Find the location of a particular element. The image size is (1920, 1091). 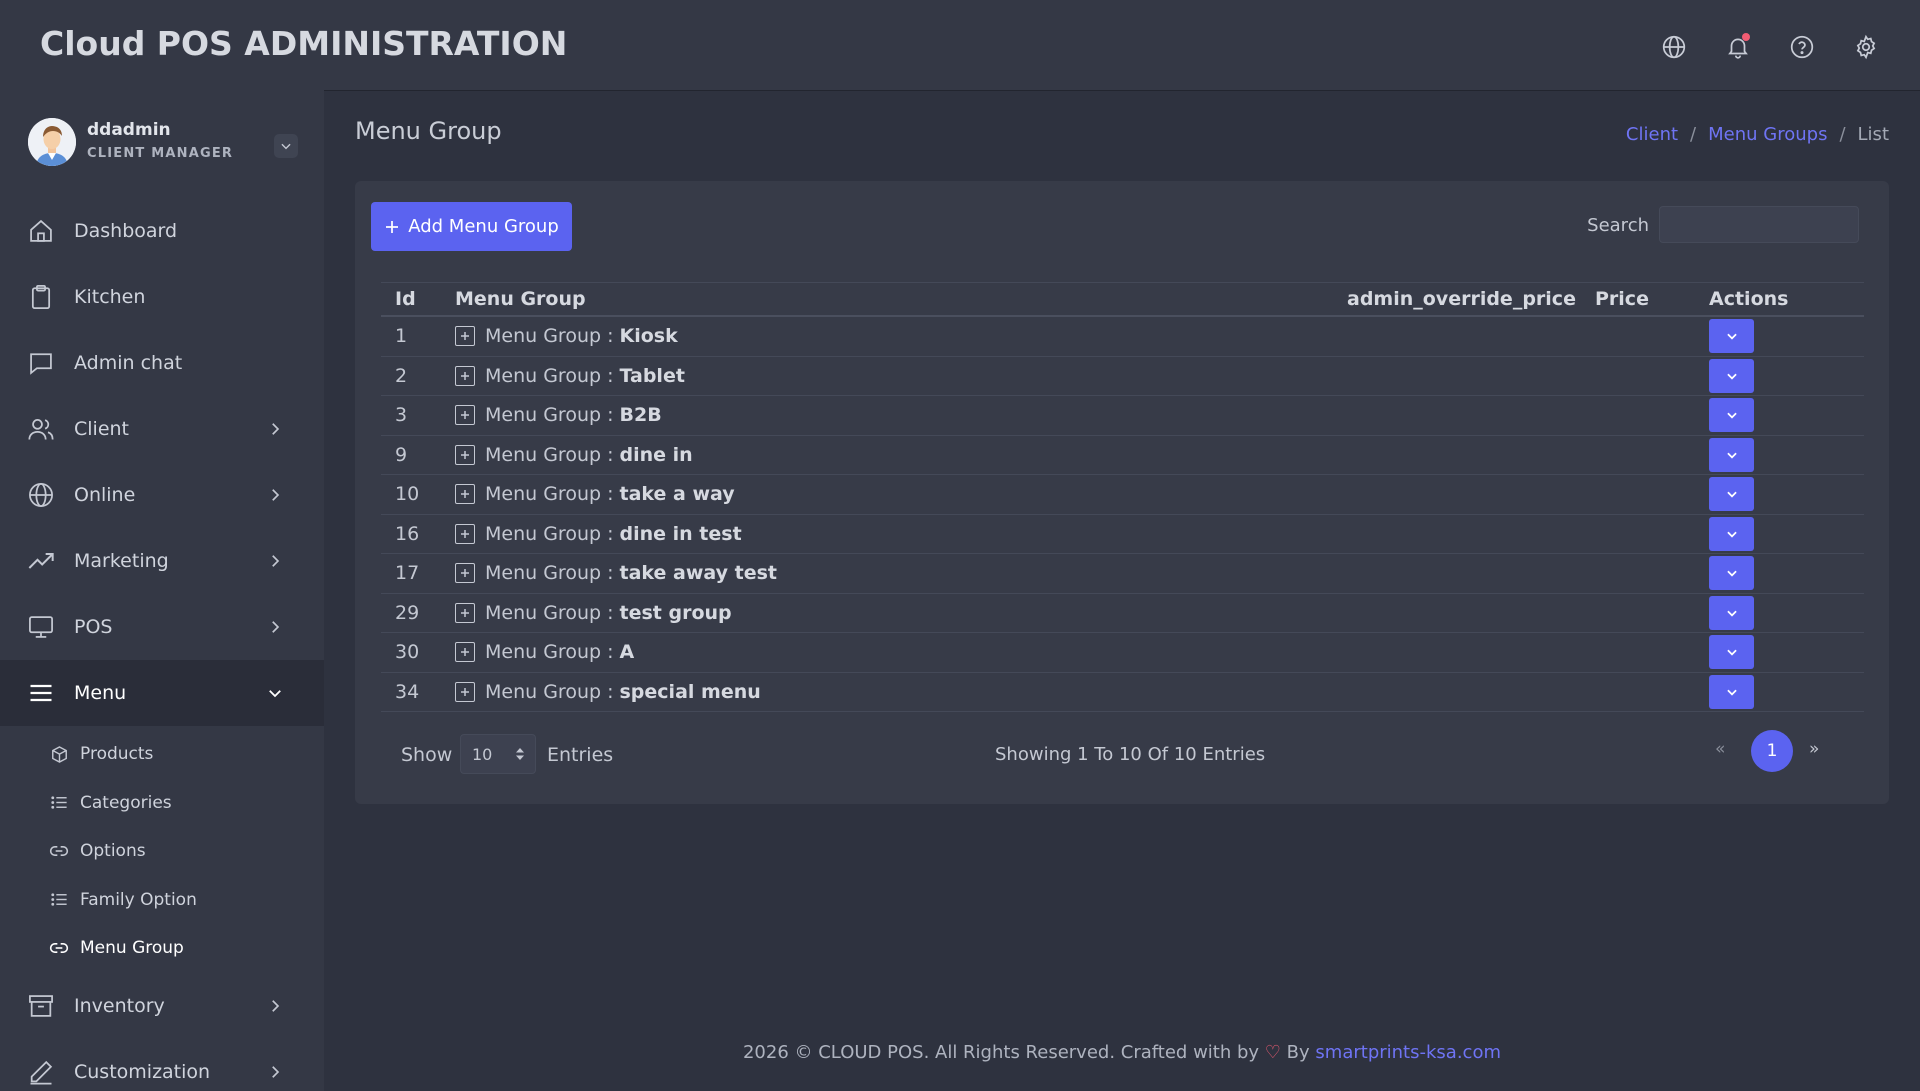

sidebar-item-label: Inventory is located at coordinates (119, 1005).